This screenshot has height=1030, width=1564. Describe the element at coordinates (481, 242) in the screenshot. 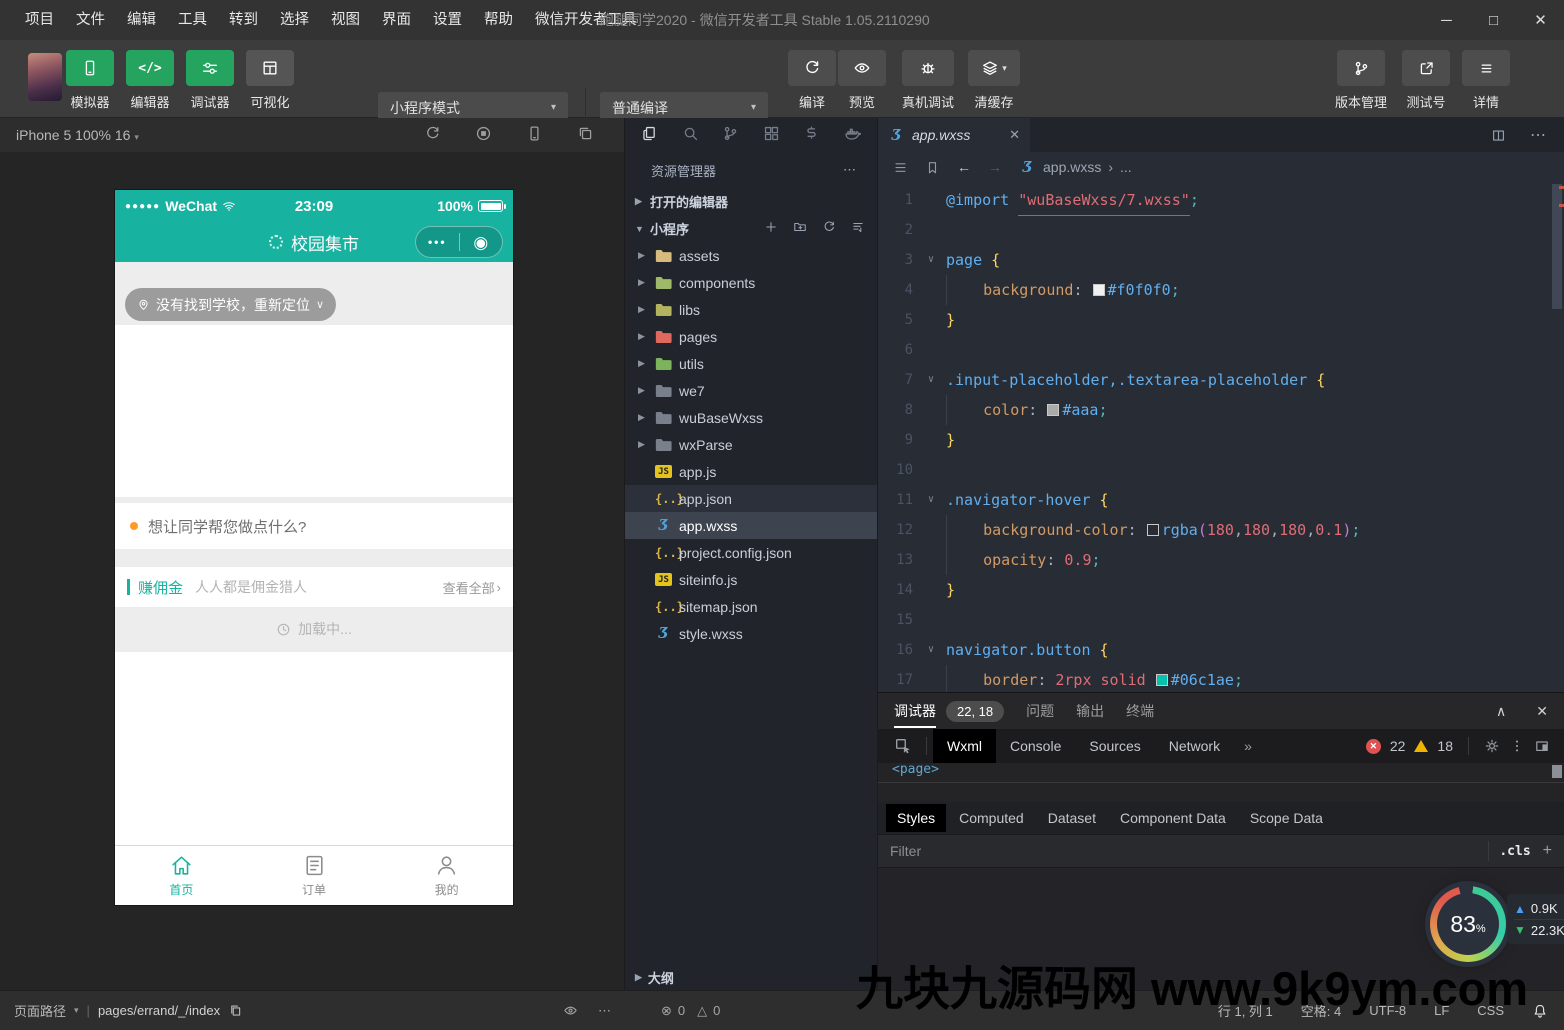

I see `close-app-button: ◉` at that location.